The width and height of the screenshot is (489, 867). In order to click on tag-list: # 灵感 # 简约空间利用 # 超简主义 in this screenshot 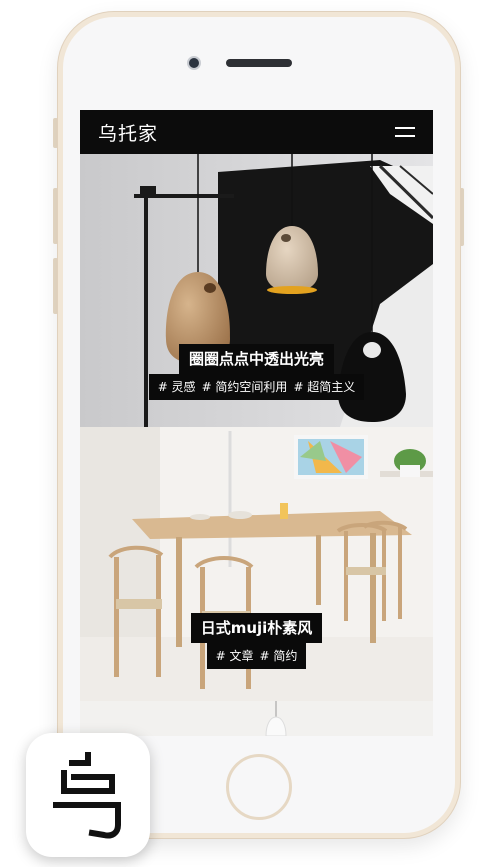, I will do `click(256, 387)`.